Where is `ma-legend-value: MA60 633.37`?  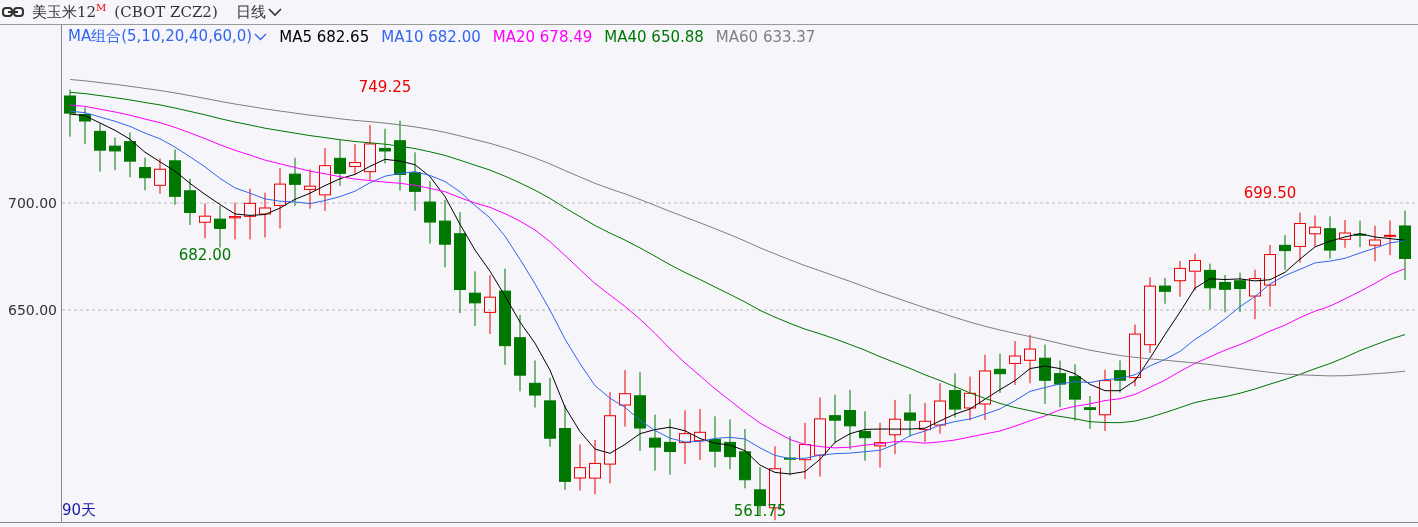
ma-legend-value: MA60 633.37 is located at coordinates (765, 36).